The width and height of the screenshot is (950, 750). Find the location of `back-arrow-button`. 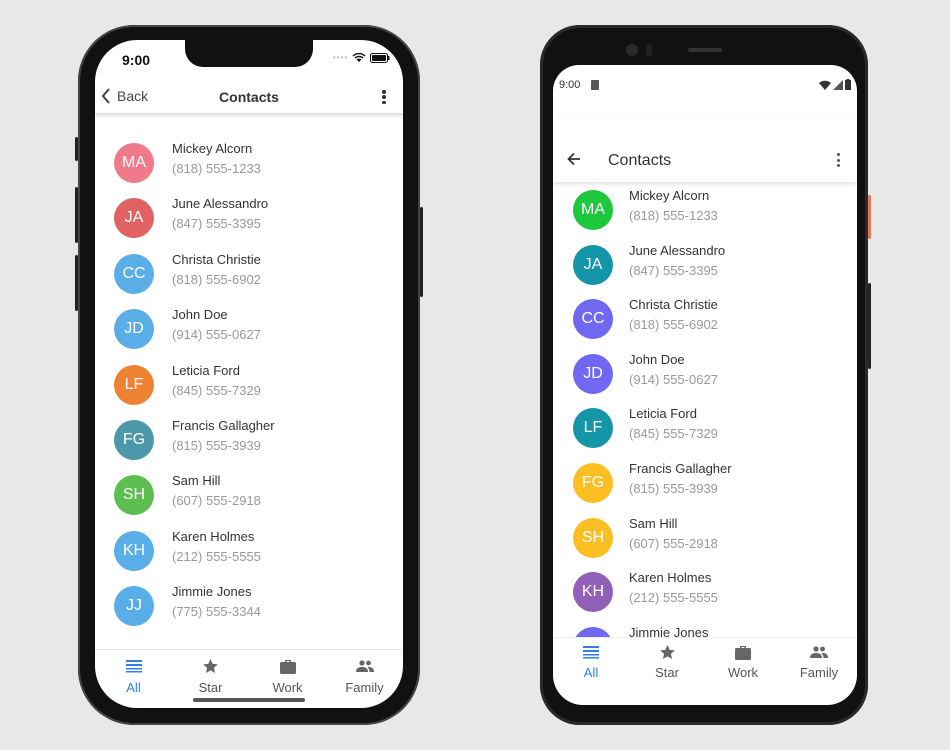

back-arrow-button is located at coordinates (574, 159).